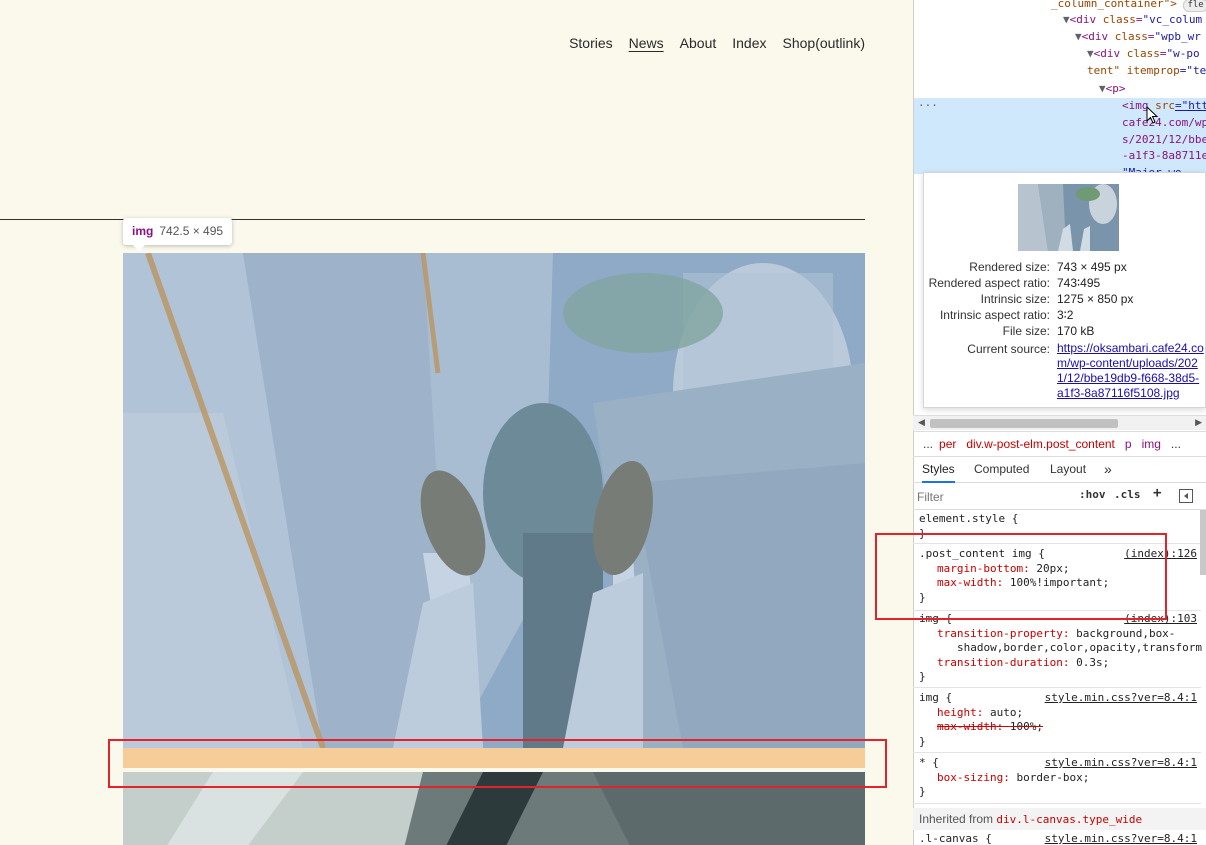 The width and height of the screenshot is (1206, 845). I want to click on hover-state-button: :hov, so click(1092, 494).